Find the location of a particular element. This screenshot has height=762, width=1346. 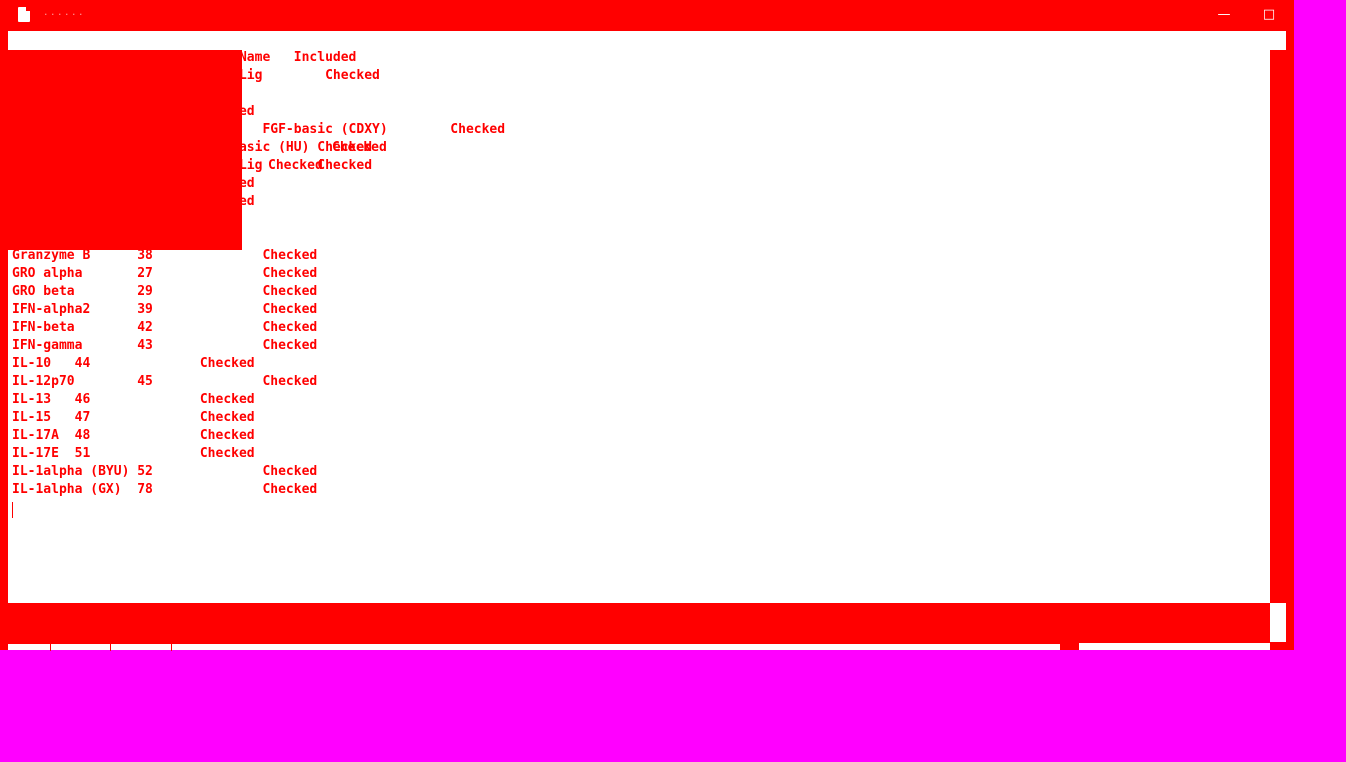

text-line: IL-13 46 Checked is located at coordinates (133, 399).